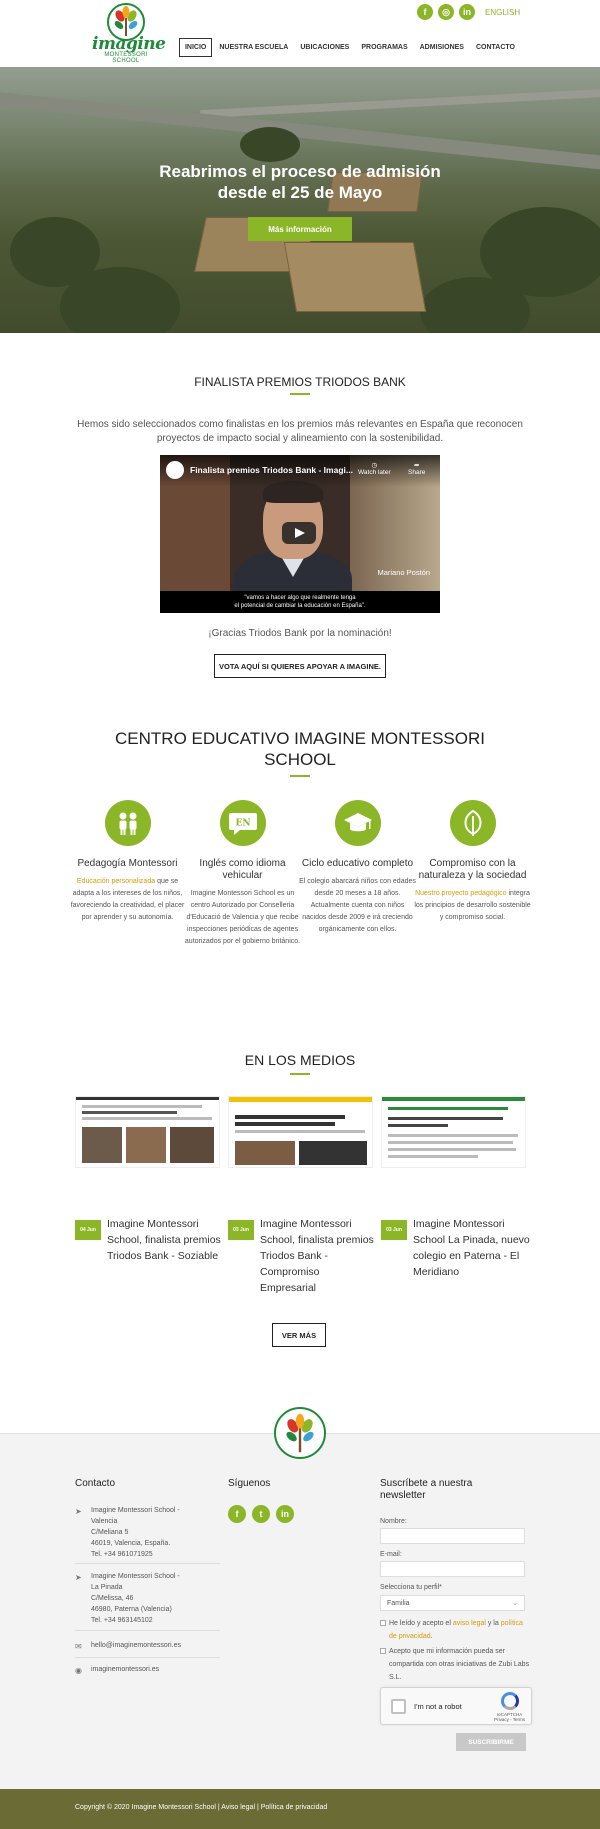 This screenshot has height=1829, width=600. What do you see at coordinates (261, 1514) in the screenshot?
I see `twitter-icon: t` at bounding box center [261, 1514].